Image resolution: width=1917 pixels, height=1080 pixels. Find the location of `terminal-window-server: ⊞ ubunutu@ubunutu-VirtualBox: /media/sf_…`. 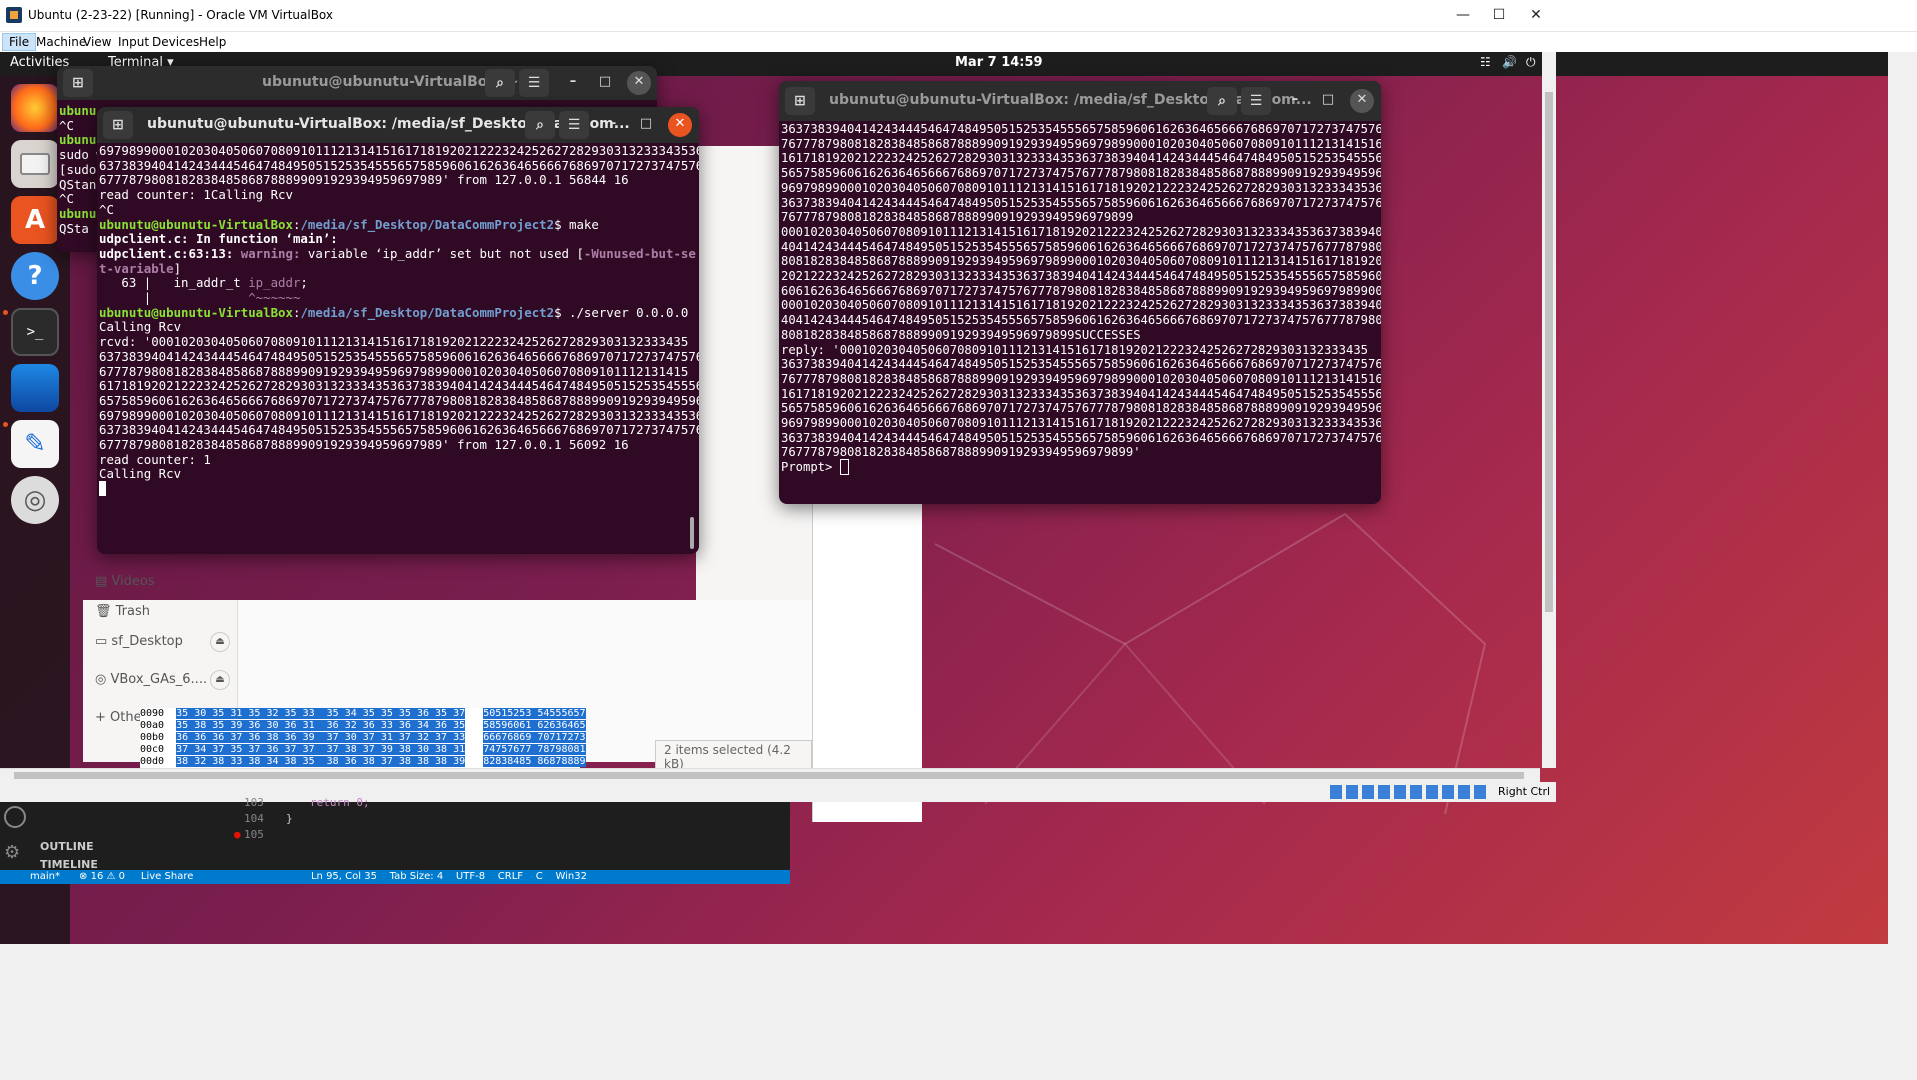

terminal-window-server: ⊞ ubunutu@ubunutu-VirtualBox: /media/sf_… is located at coordinates (398, 330).